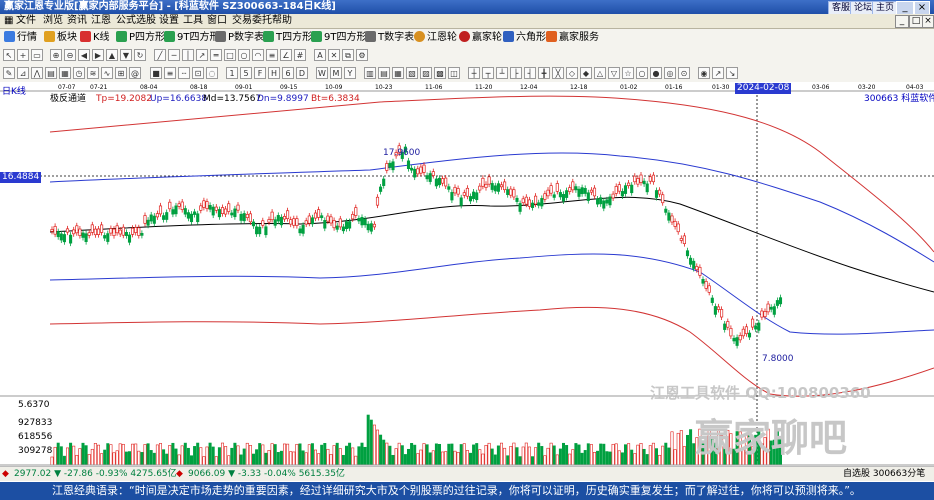 The image size is (934, 500). I want to click on menu-file: 文件, so click(26, 21).